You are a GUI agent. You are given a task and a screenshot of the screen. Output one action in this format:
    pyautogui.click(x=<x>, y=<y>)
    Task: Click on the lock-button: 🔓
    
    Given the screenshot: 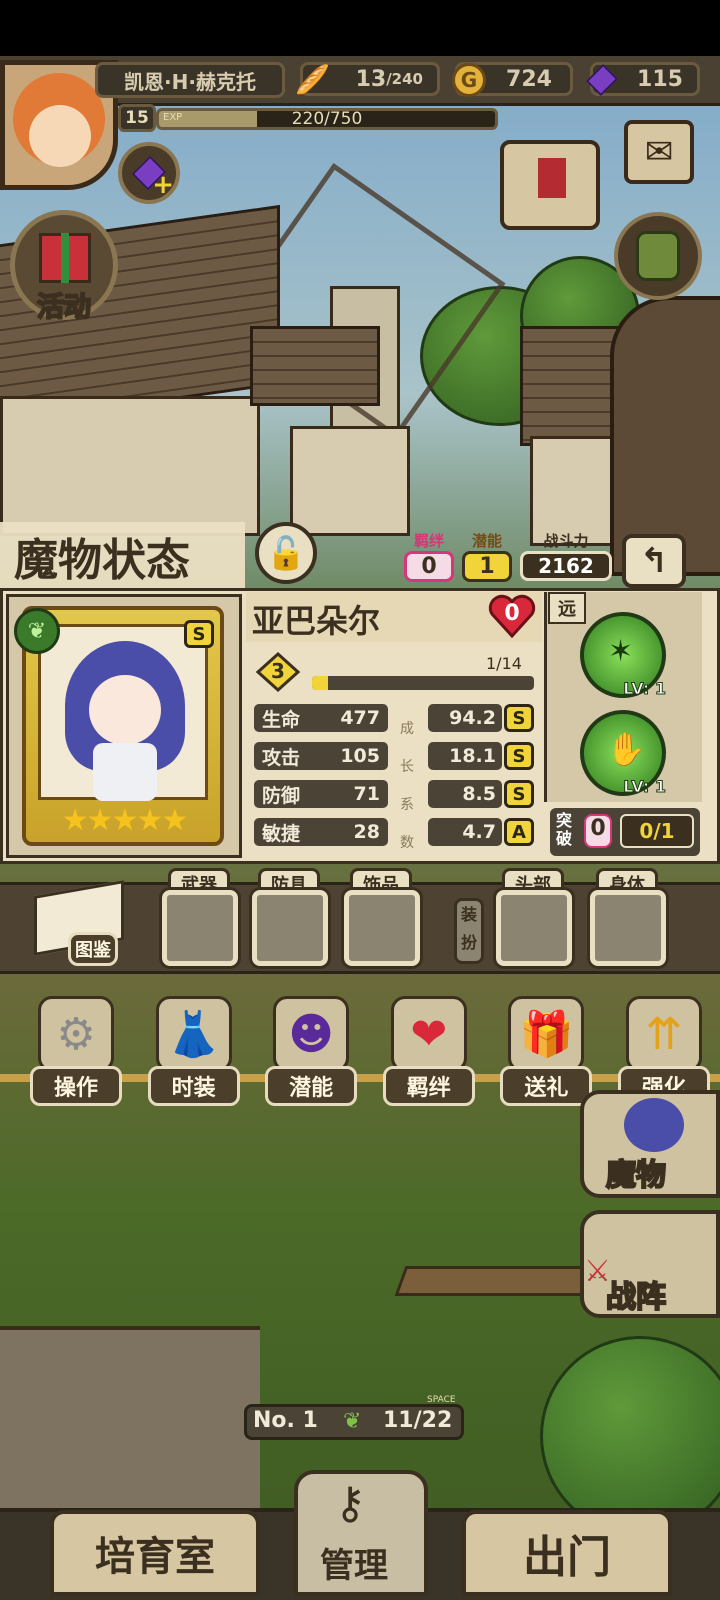 What is the action you would take?
    pyautogui.click(x=286, y=553)
    